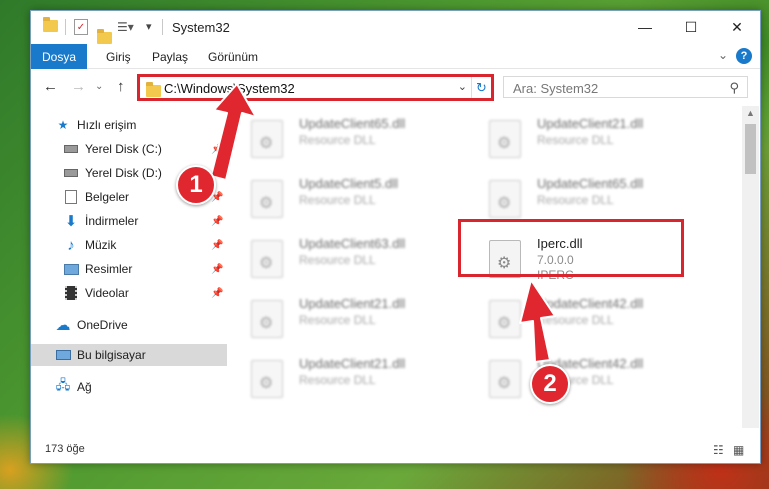  I want to click on drive-icon, so click(71, 149).